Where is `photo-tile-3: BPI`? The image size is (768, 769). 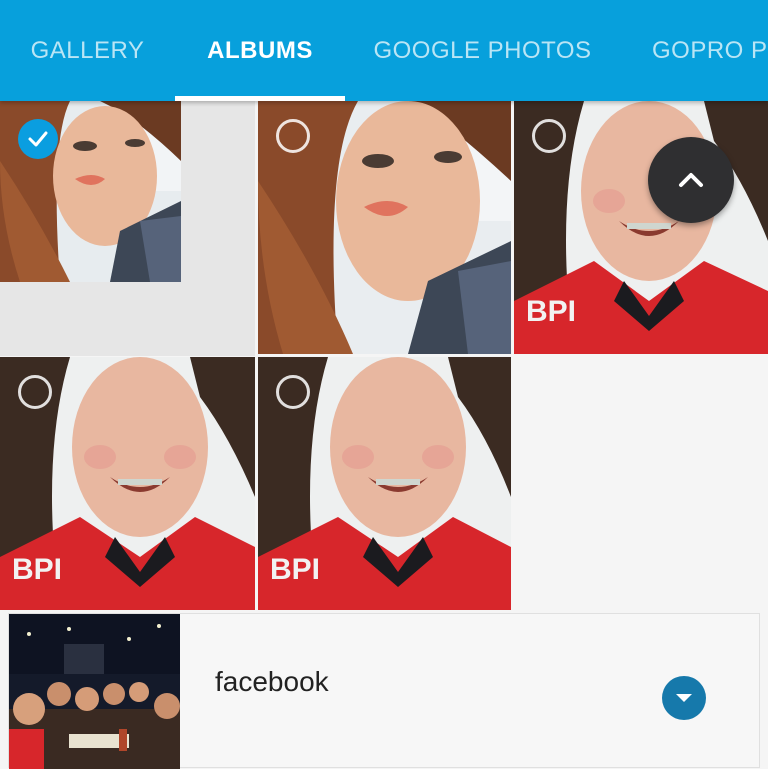
photo-tile-3: BPI is located at coordinates (641, 227).